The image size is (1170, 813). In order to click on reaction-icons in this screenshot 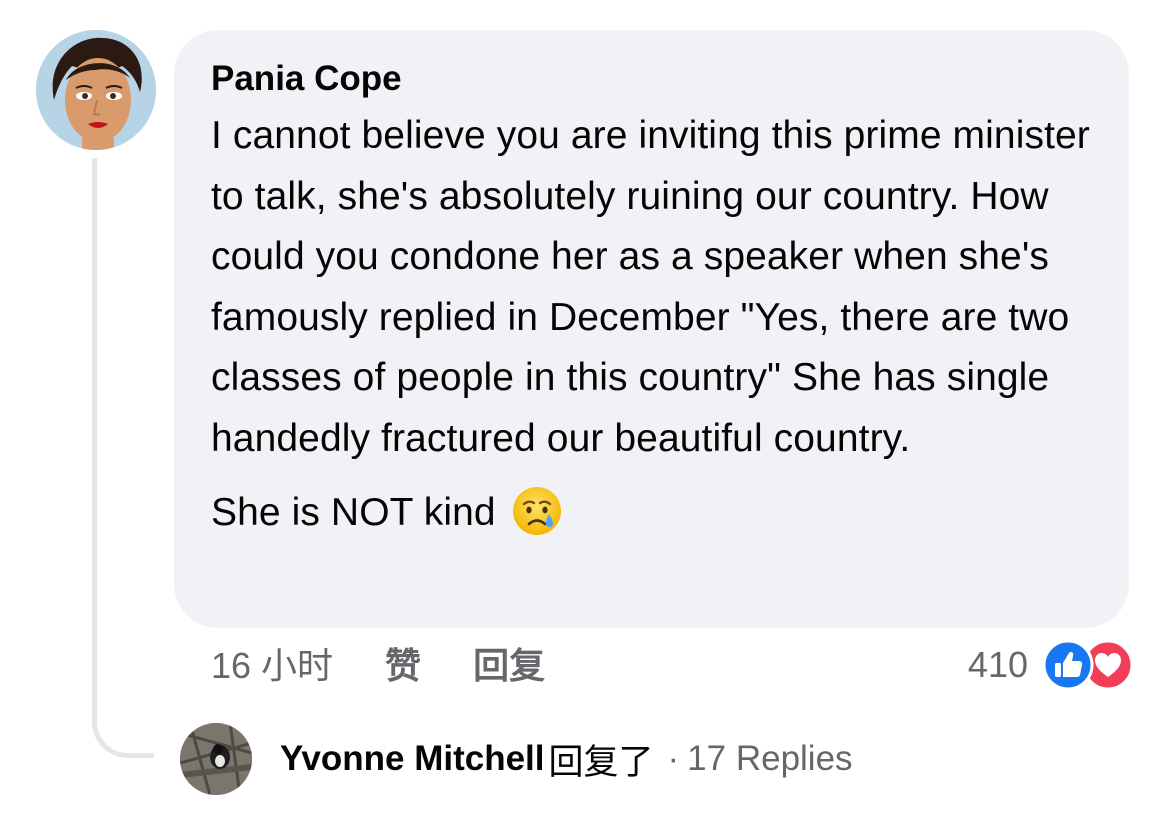, I will do `click(1088, 665)`.